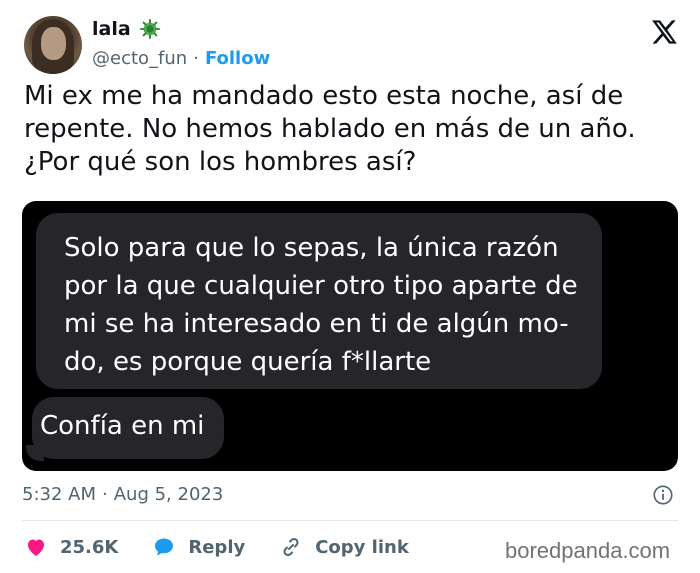 This screenshot has height=573, width=700. What do you see at coordinates (139, 58) in the screenshot?
I see `author-handle: @ecto_fun` at bounding box center [139, 58].